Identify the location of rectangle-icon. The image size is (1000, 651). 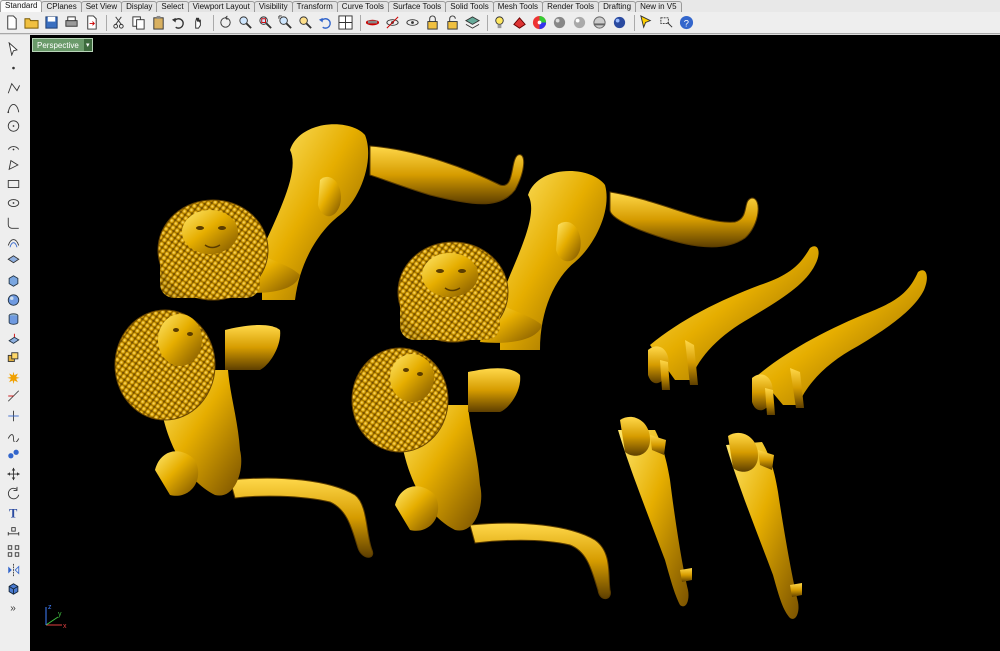
(13, 184).